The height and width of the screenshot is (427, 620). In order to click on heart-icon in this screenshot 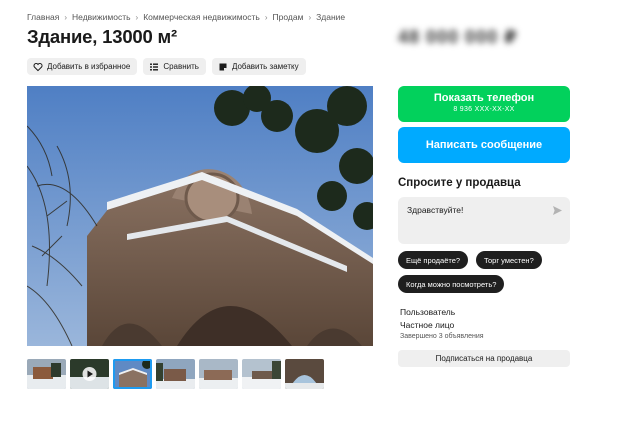, I will do `click(38, 67)`.